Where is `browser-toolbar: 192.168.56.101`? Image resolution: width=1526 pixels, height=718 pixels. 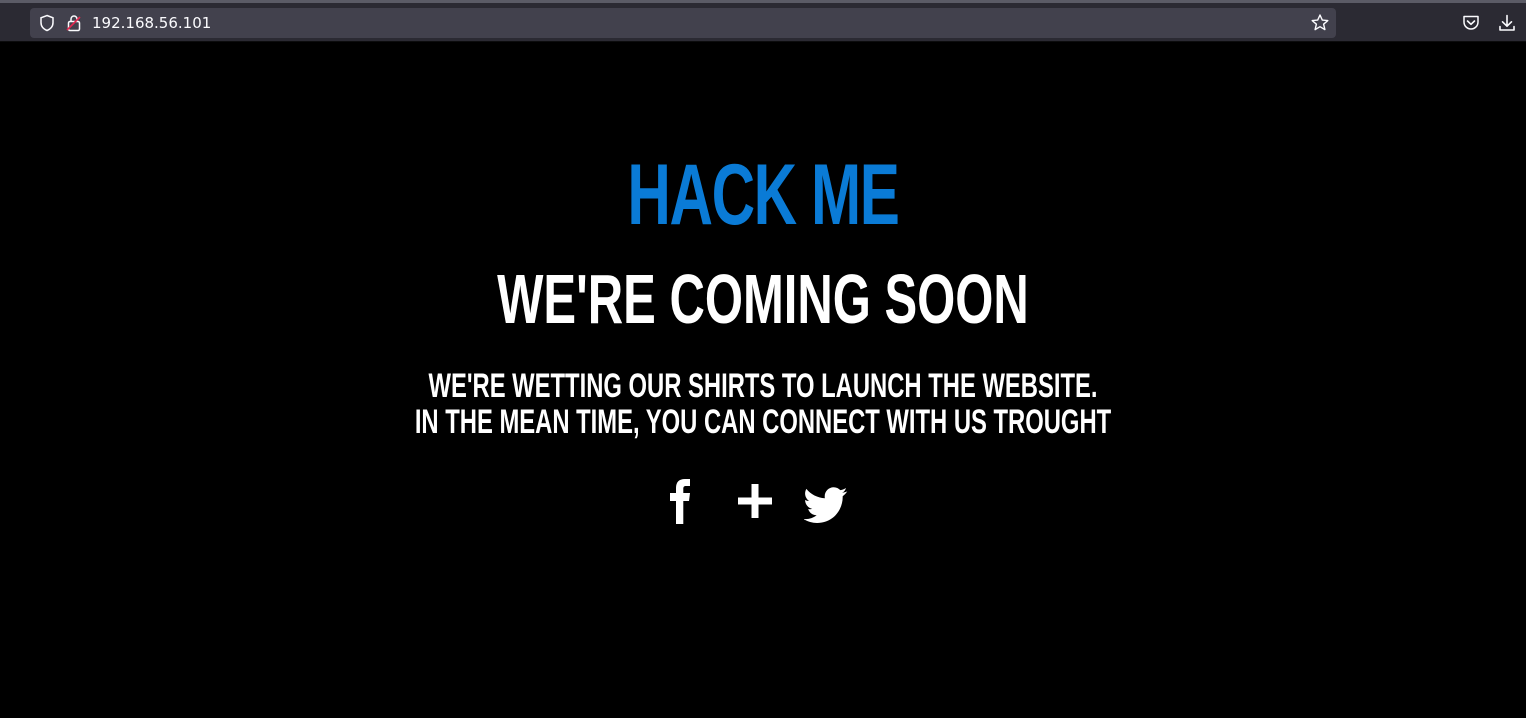
browser-toolbar: 192.168.56.101 is located at coordinates (763, 21).